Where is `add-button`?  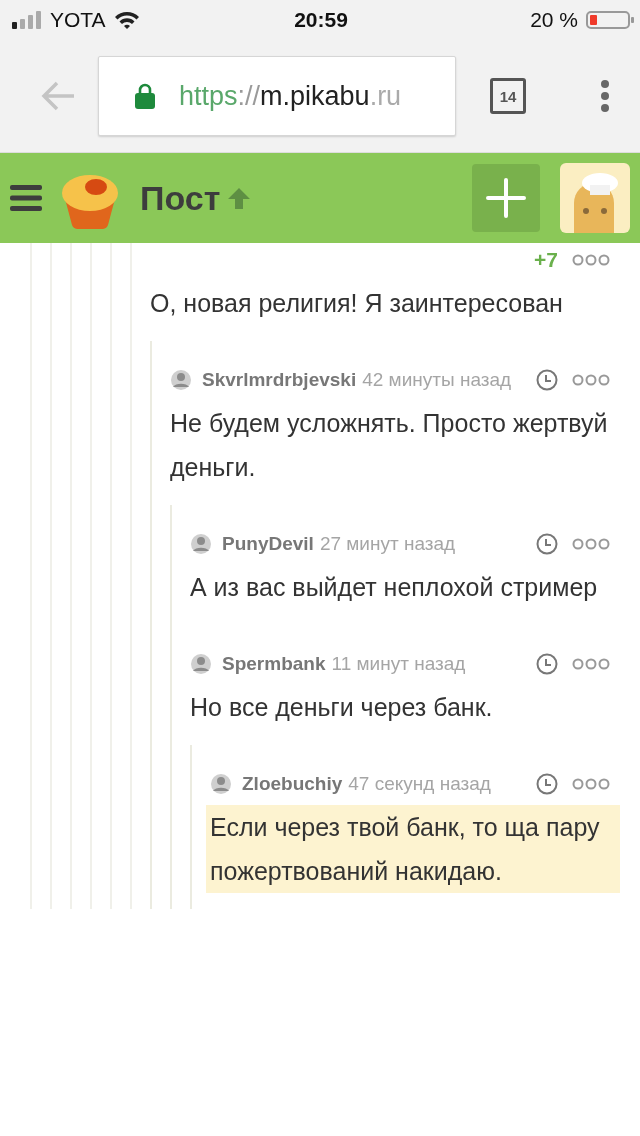 add-button is located at coordinates (506, 198).